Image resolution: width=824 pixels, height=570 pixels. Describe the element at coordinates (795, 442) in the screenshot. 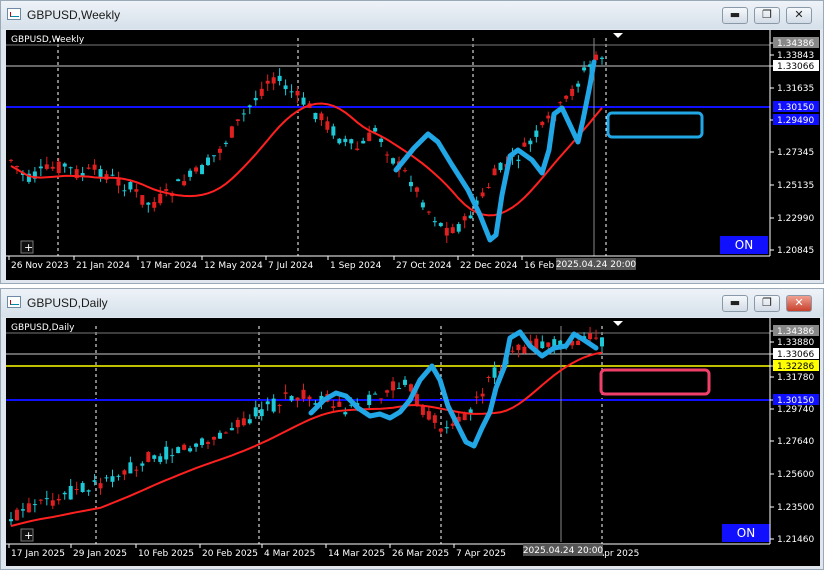

I see `price-tick-label: 1.27640` at that location.